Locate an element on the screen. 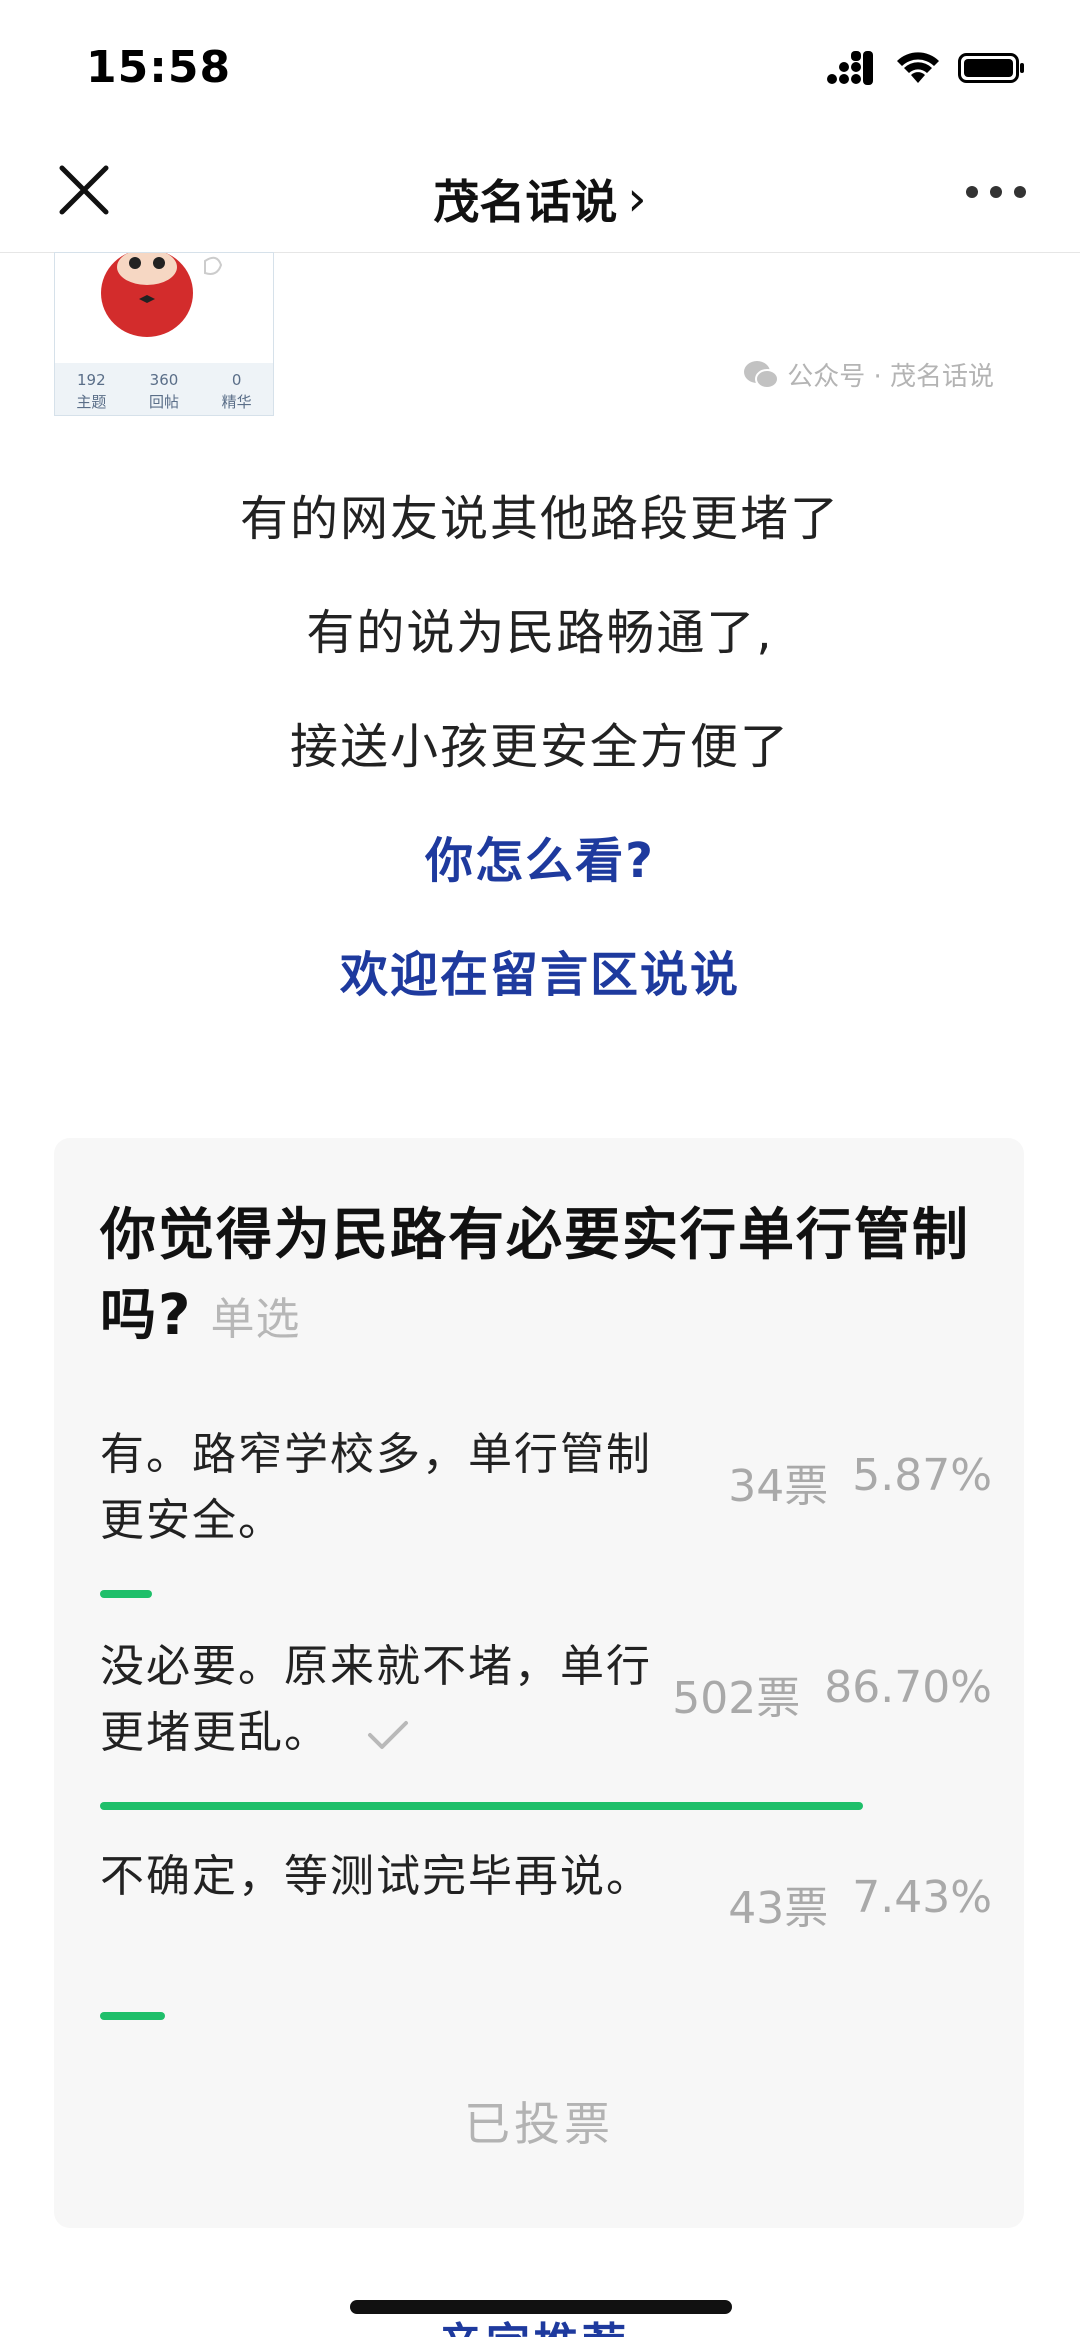 The height and width of the screenshot is (2337, 1080). vote-option-text: 没必要。原来就不堵，单行更堵更乱。 is located at coordinates (376, 1699).